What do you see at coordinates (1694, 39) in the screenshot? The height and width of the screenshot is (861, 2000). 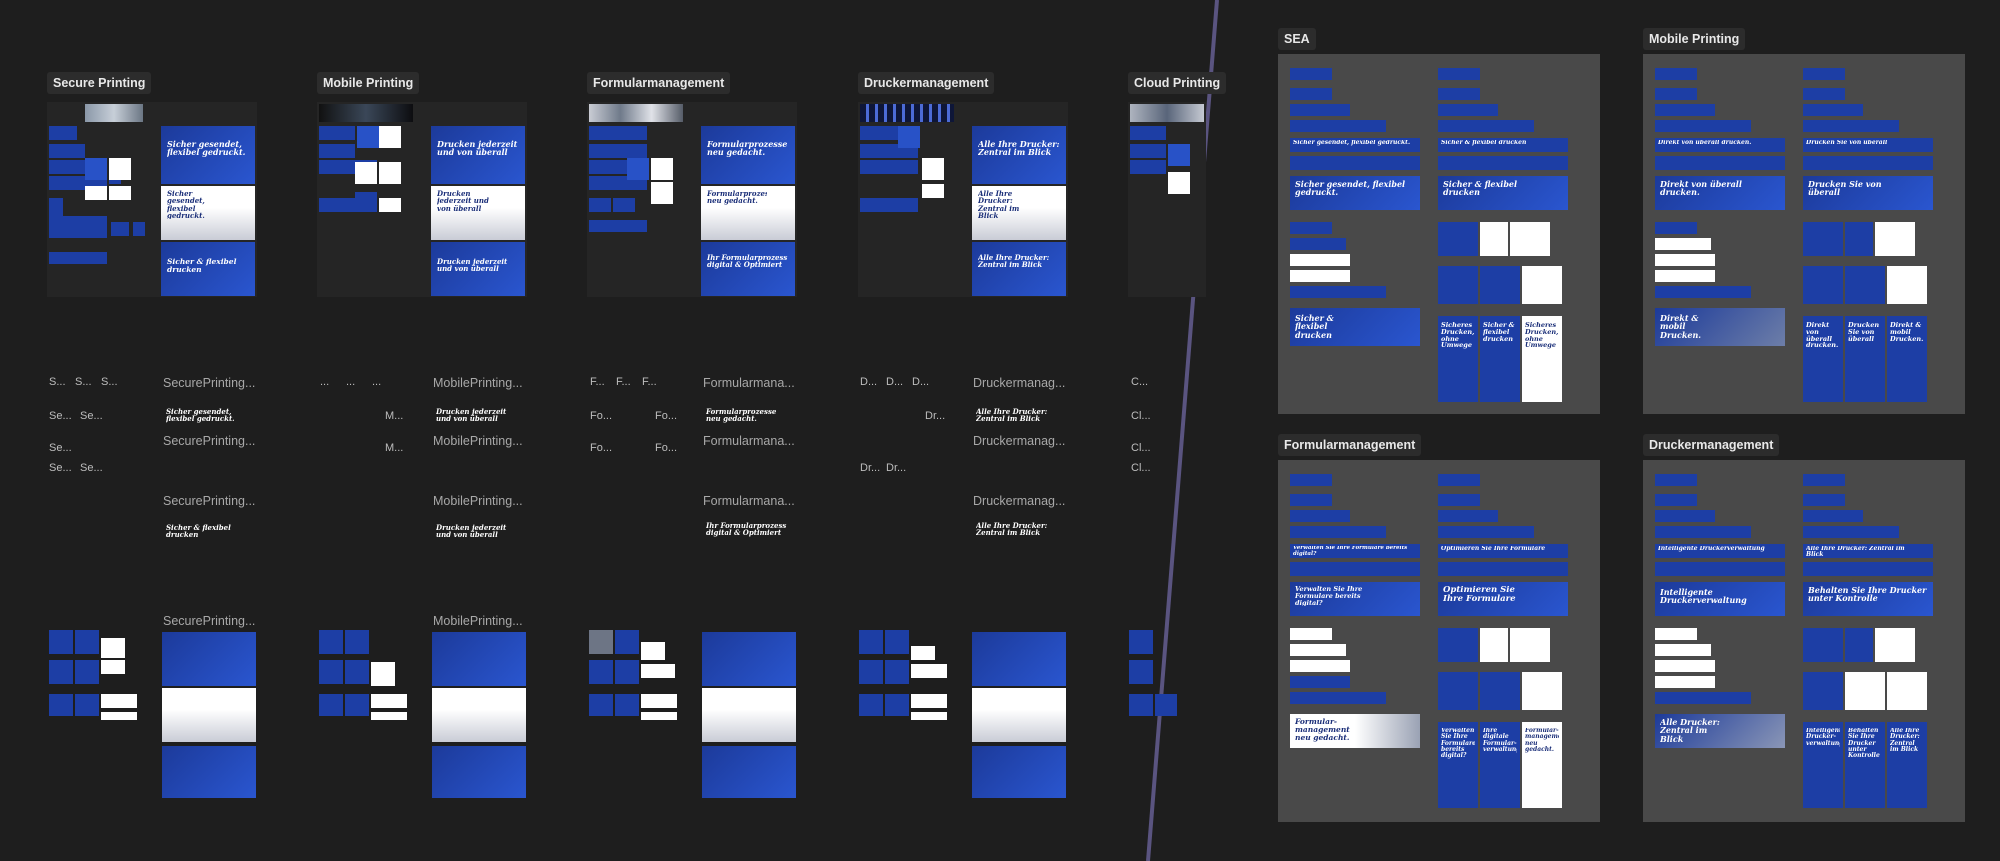 I see `panel-label-mobile-printing: Mobile Printing` at bounding box center [1694, 39].